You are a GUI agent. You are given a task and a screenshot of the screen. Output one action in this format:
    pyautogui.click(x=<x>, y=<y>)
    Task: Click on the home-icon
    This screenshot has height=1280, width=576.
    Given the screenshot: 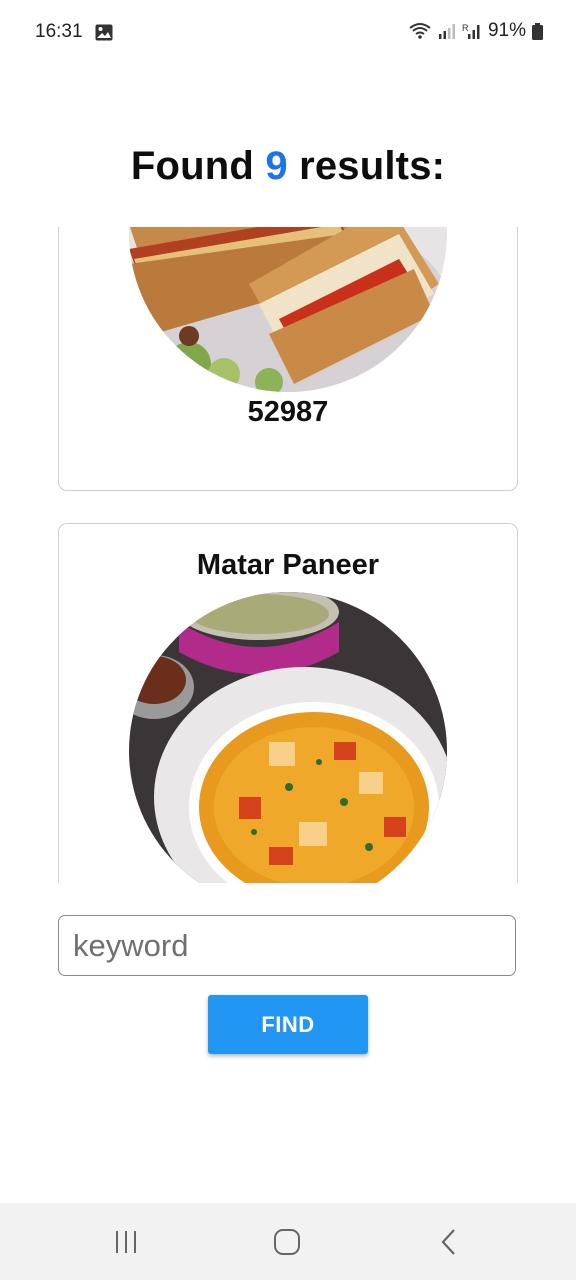 What is the action you would take?
    pyautogui.click(x=287, y=1242)
    